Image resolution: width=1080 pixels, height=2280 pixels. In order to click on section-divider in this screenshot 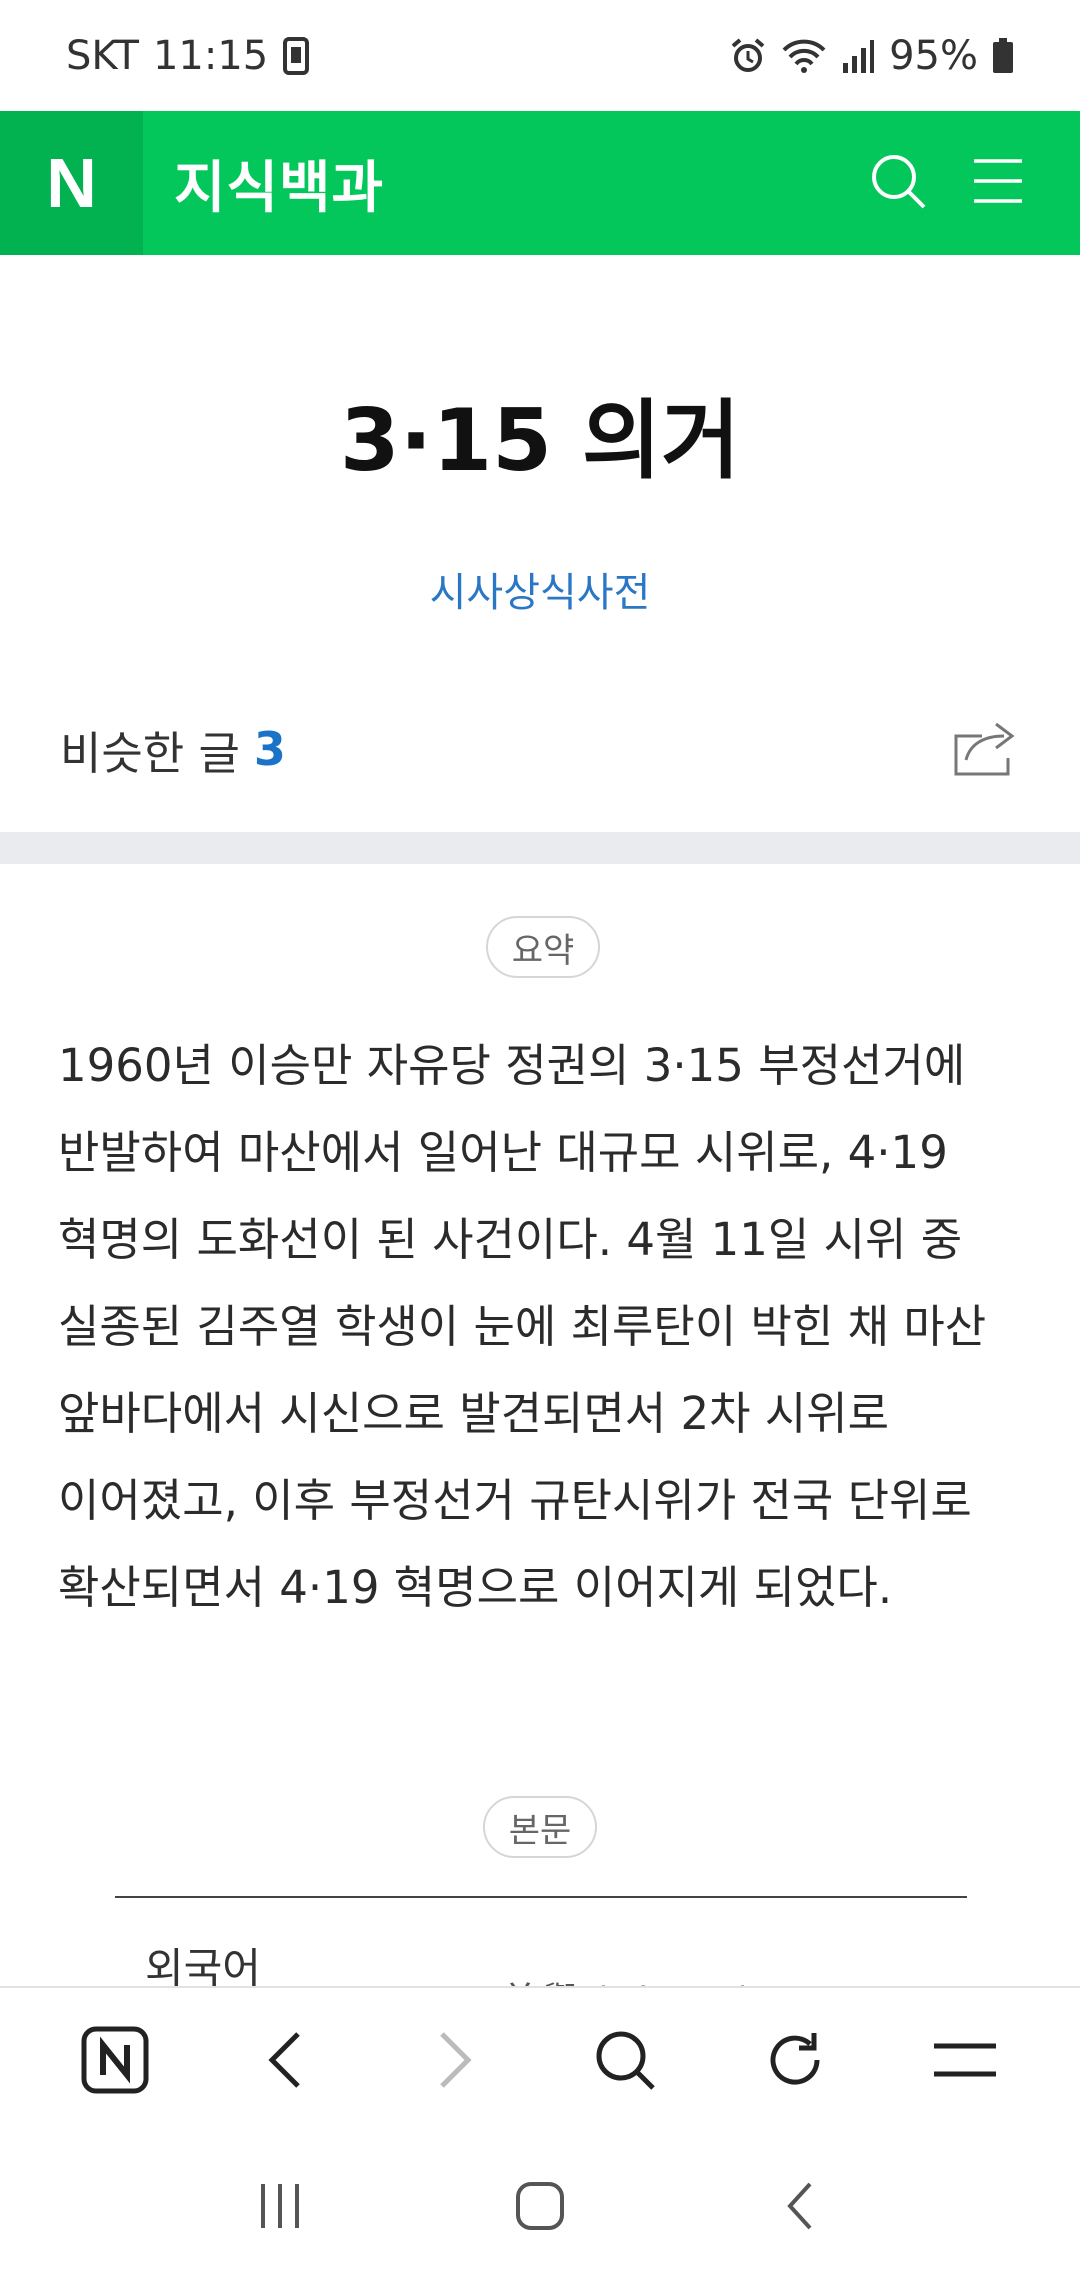, I will do `click(540, 848)`.